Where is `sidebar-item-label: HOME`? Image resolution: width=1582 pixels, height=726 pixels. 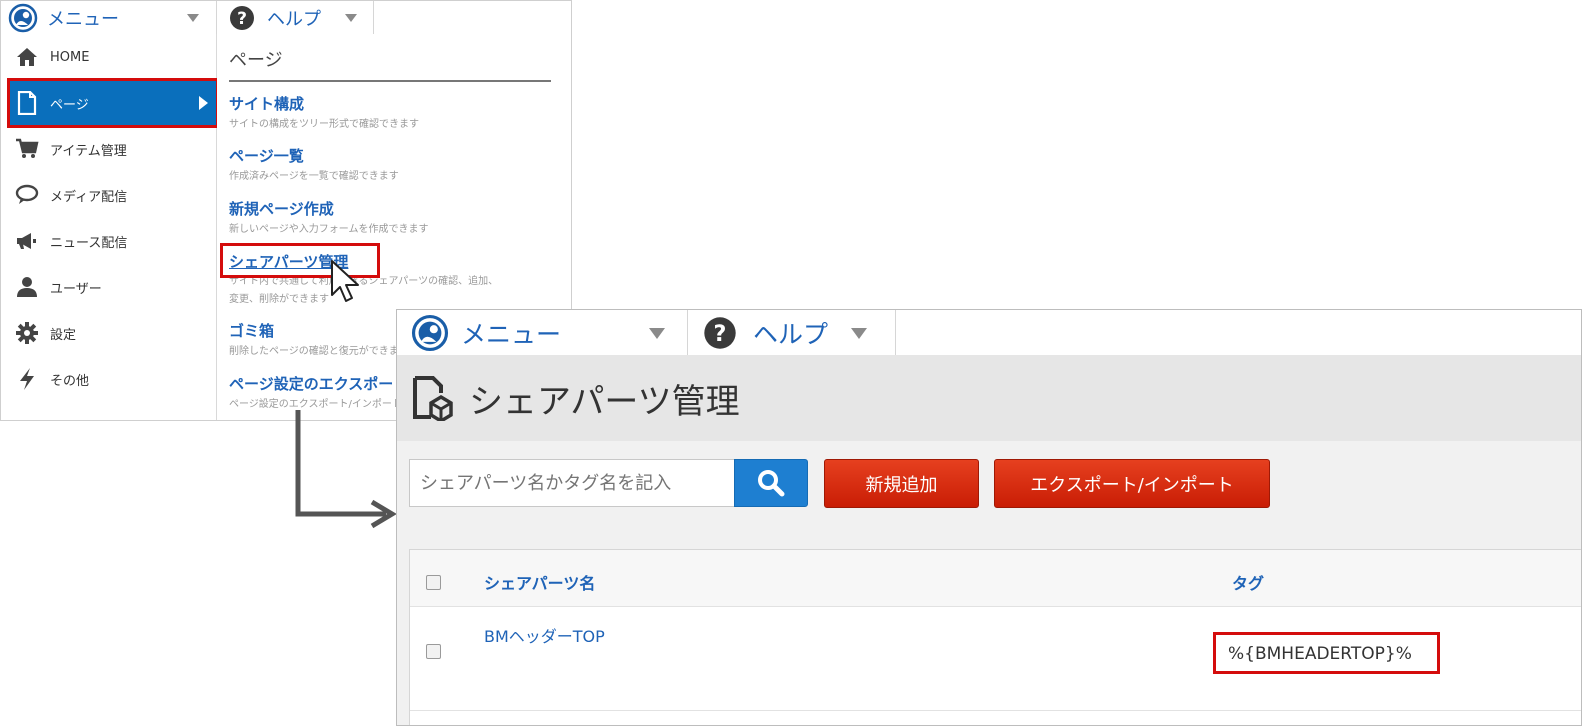 sidebar-item-label: HOME is located at coordinates (70, 57).